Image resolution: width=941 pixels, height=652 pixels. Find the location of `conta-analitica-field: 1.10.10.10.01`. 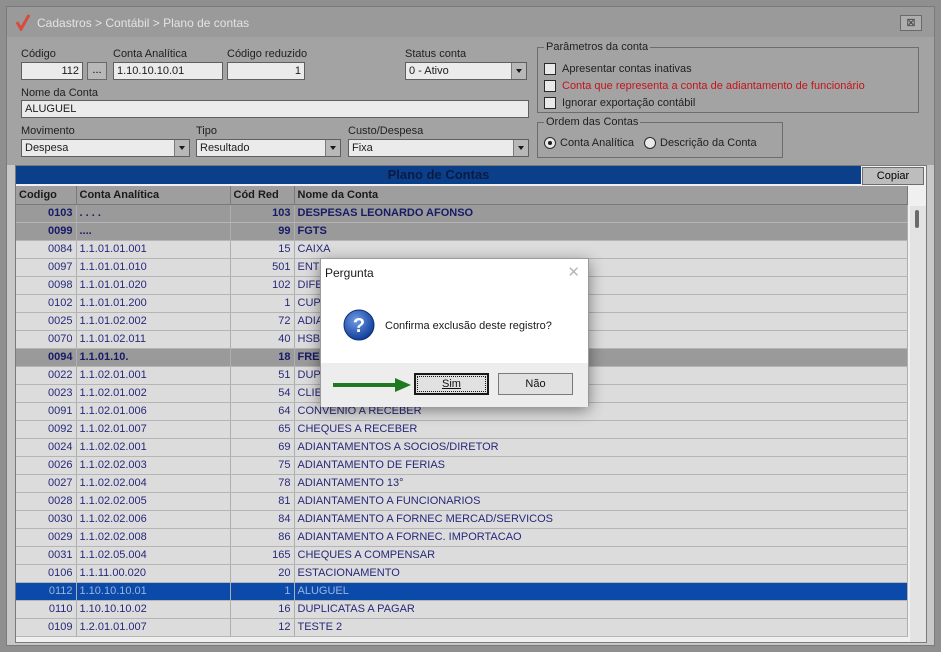

conta-analitica-field: 1.10.10.10.01 is located at coordinates (168, 71).